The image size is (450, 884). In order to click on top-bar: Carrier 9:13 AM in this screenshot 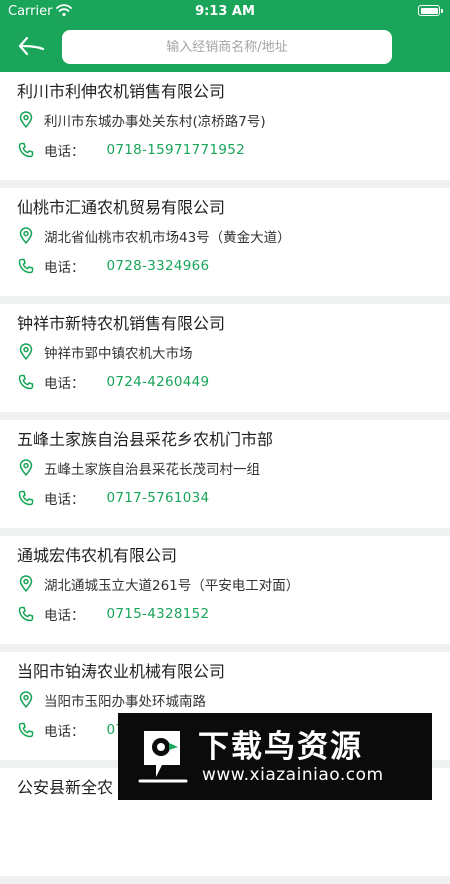, I will do `click(225, 36)`.